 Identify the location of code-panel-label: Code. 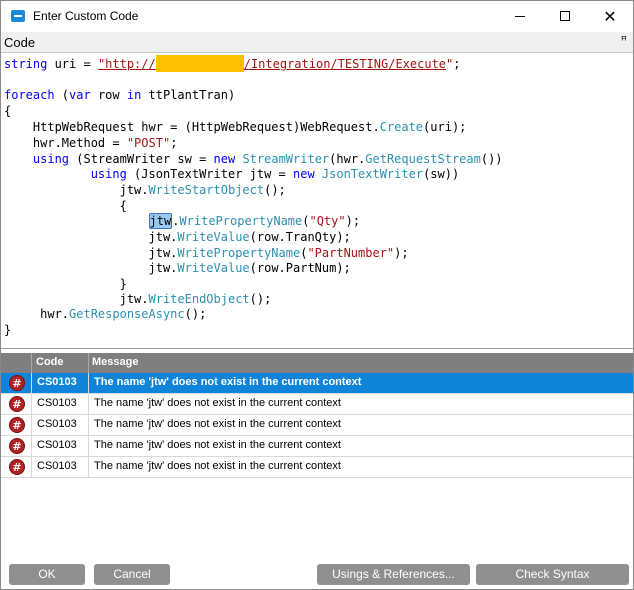
(20, 42).